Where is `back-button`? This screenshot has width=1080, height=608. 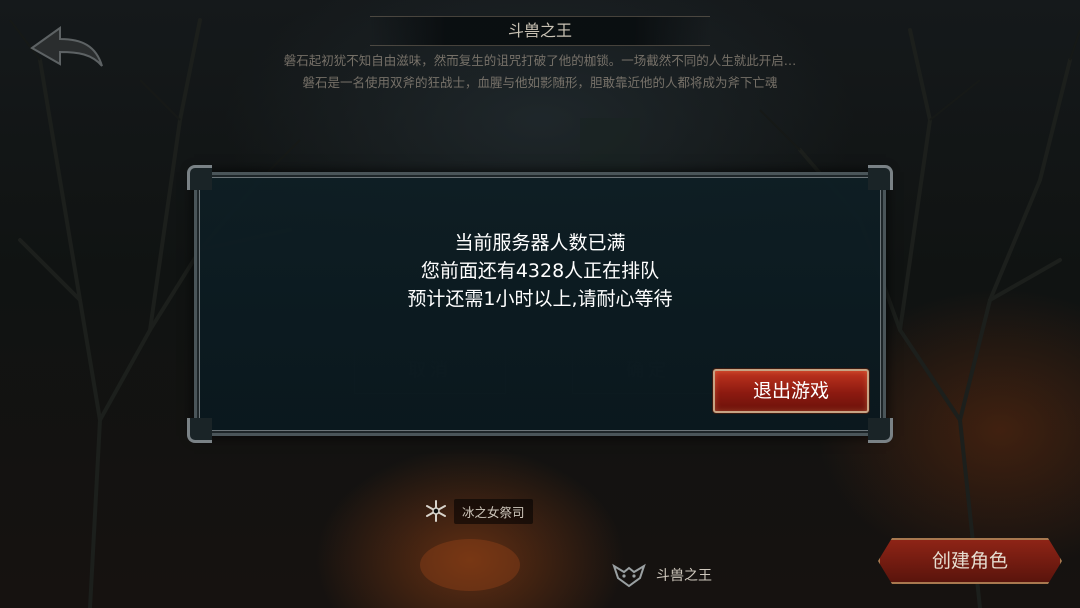
back-button is located at coordinates (66, 48).